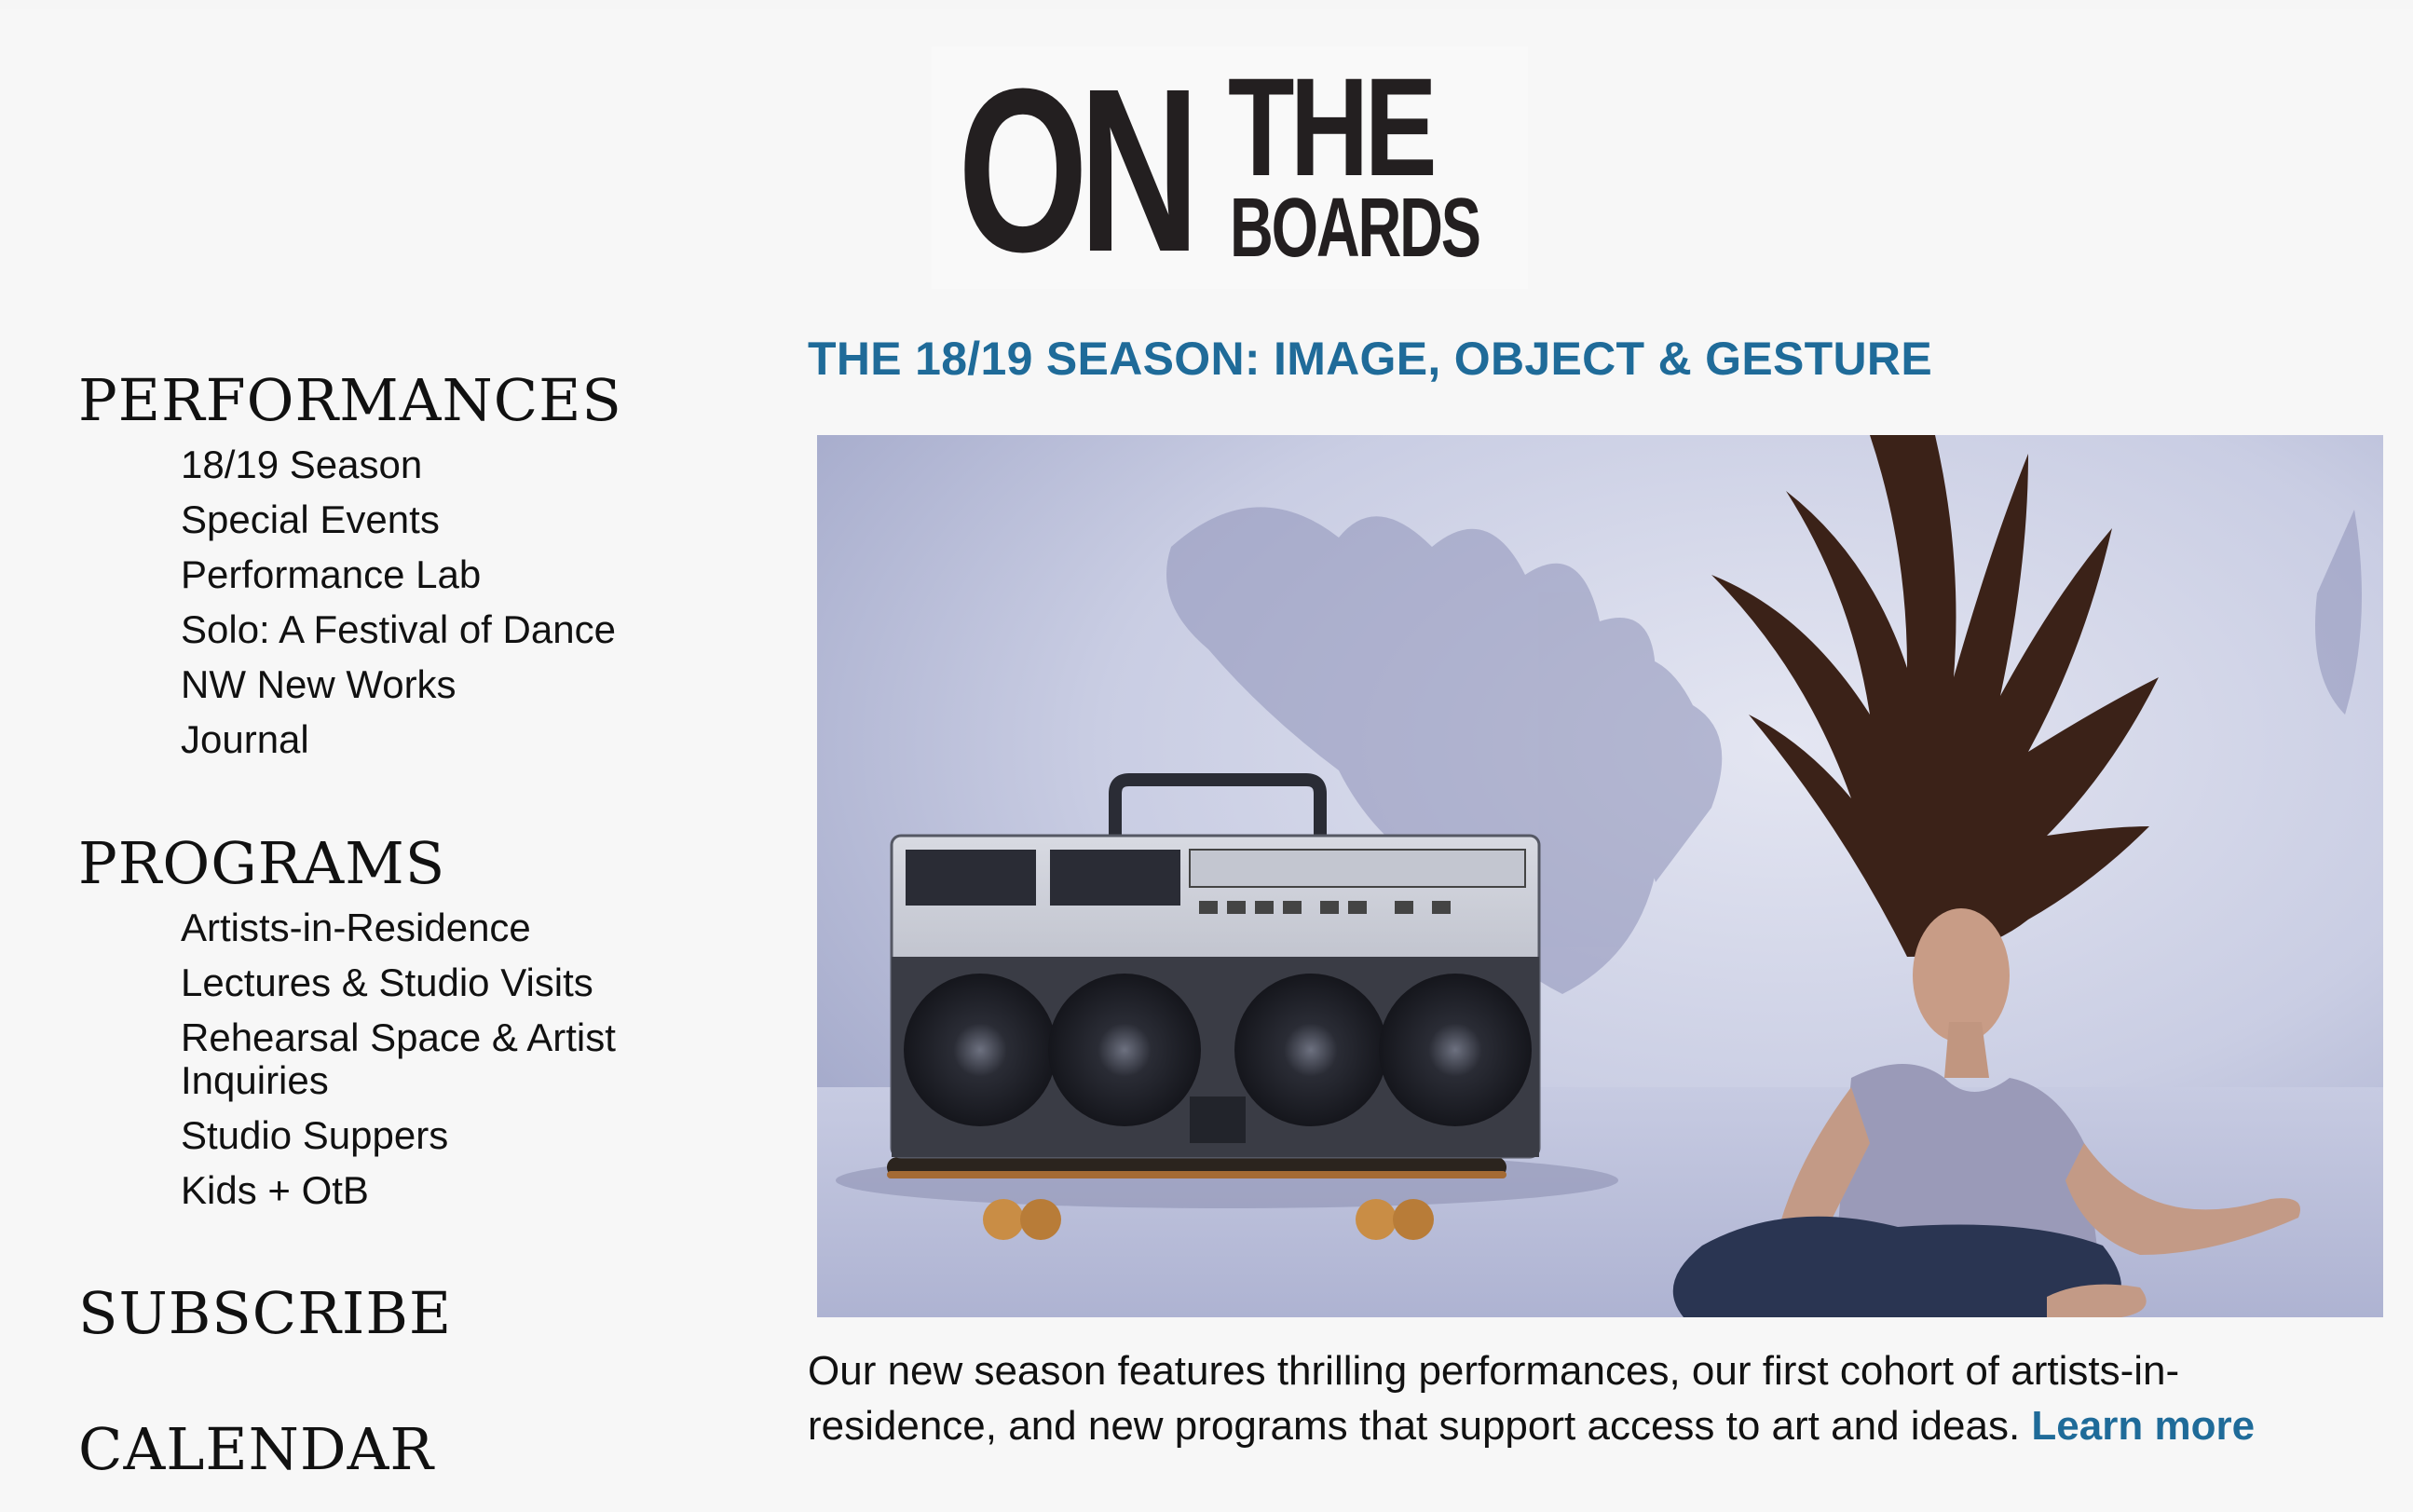 Image resolution: width=2413 pixels, height=1512 pixels. I want to click on nav-item-studio-suppers: Studio Suppers, so click(442, 1136).